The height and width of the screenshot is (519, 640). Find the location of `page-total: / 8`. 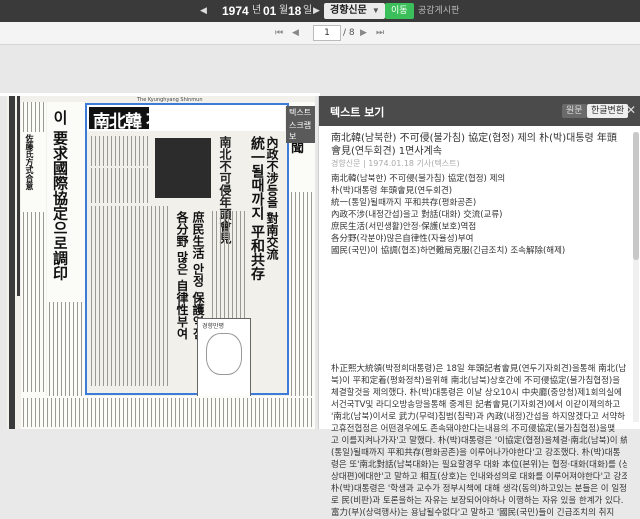

page-total: / 8 is located at coordinates (349, 33).